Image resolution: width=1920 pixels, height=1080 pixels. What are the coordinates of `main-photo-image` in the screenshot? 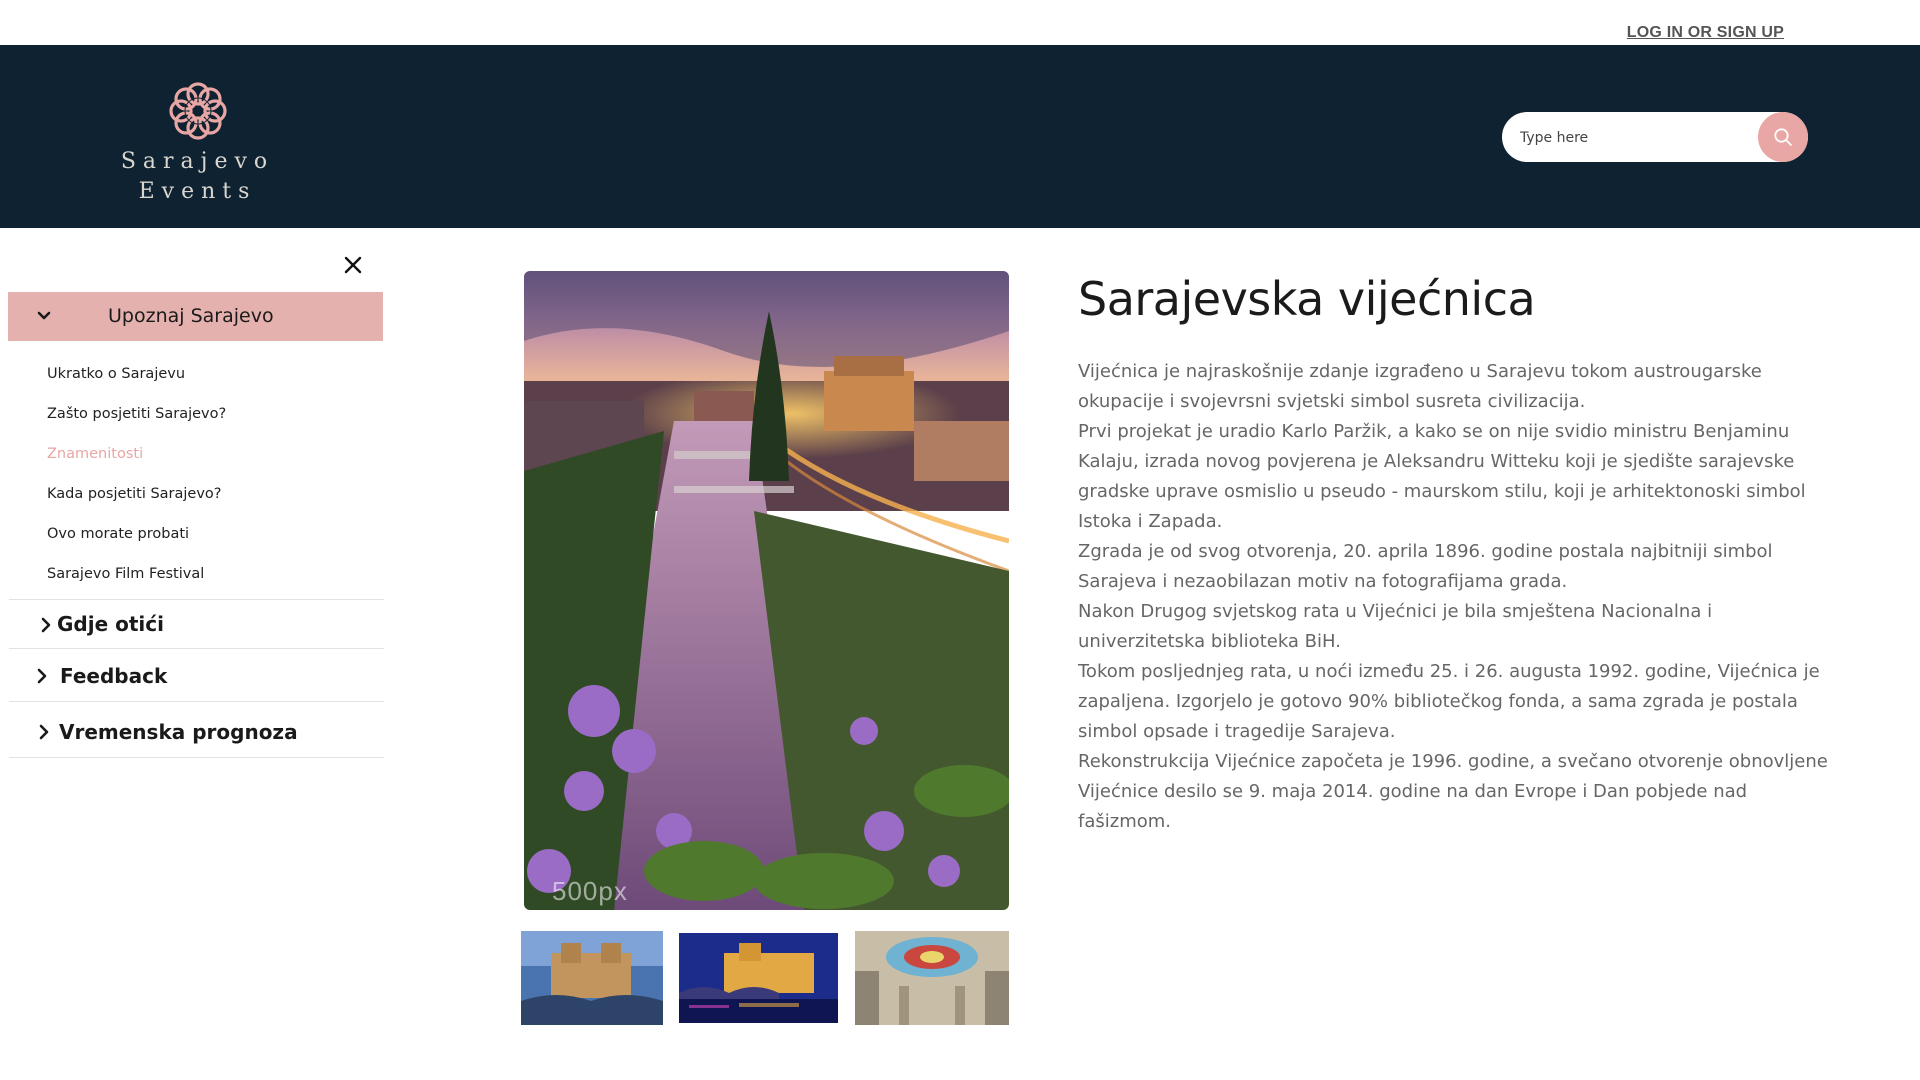 It's located at (766, 590).